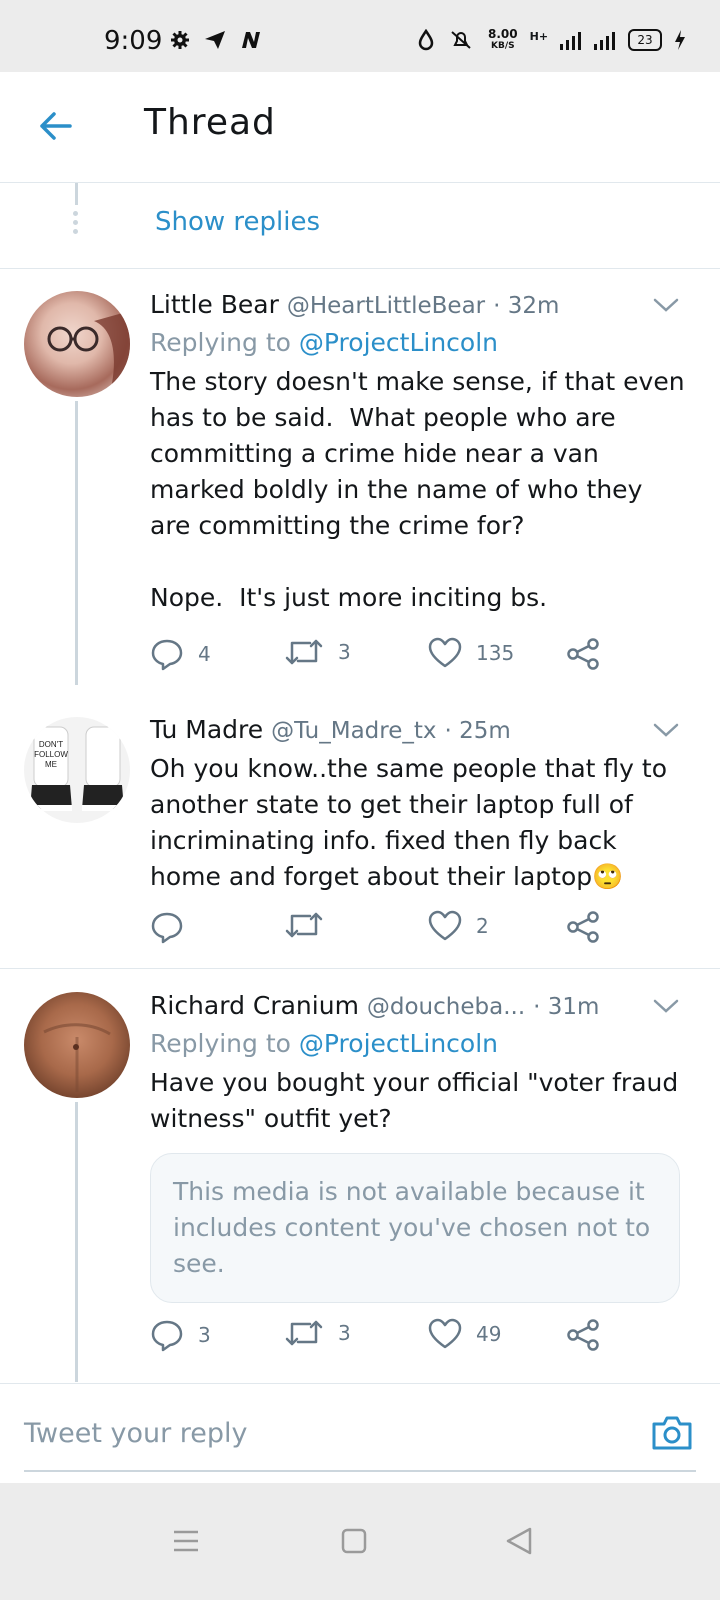  Describe the element at coordinates (204, 1335) in the screenshot. I see `reply-count: 3` at that location.